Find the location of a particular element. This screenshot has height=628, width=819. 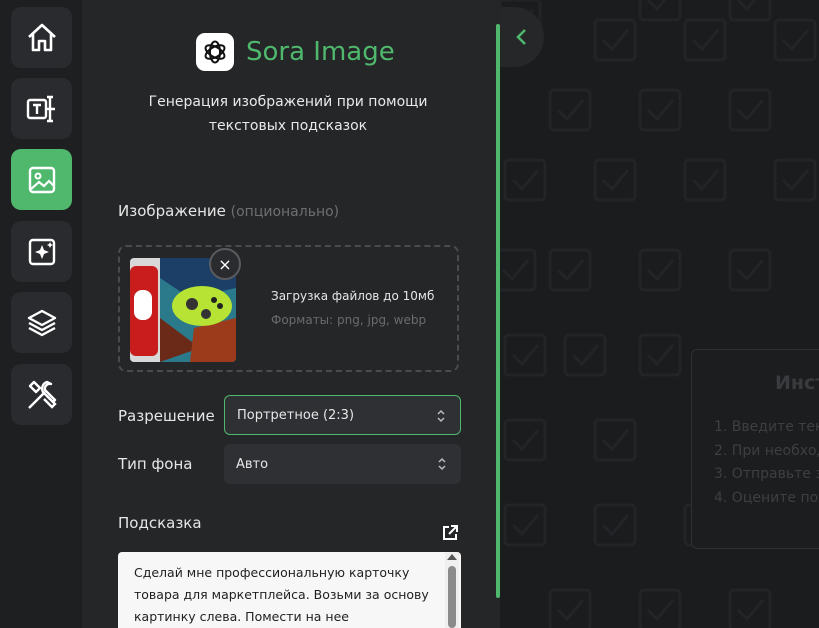

remove-image-button: × is located at coordinates (225, 264).